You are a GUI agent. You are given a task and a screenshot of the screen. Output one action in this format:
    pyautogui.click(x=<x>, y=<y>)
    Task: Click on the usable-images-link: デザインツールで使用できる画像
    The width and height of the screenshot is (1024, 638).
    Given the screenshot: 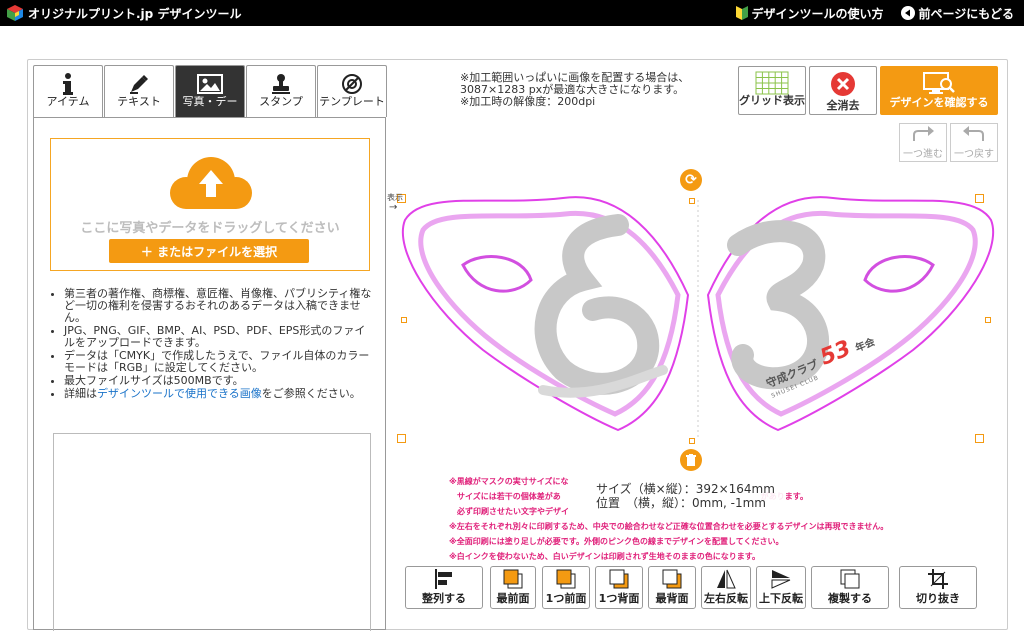 What is the action you would take?
    pyautogui.click(x=179, y=393)
    